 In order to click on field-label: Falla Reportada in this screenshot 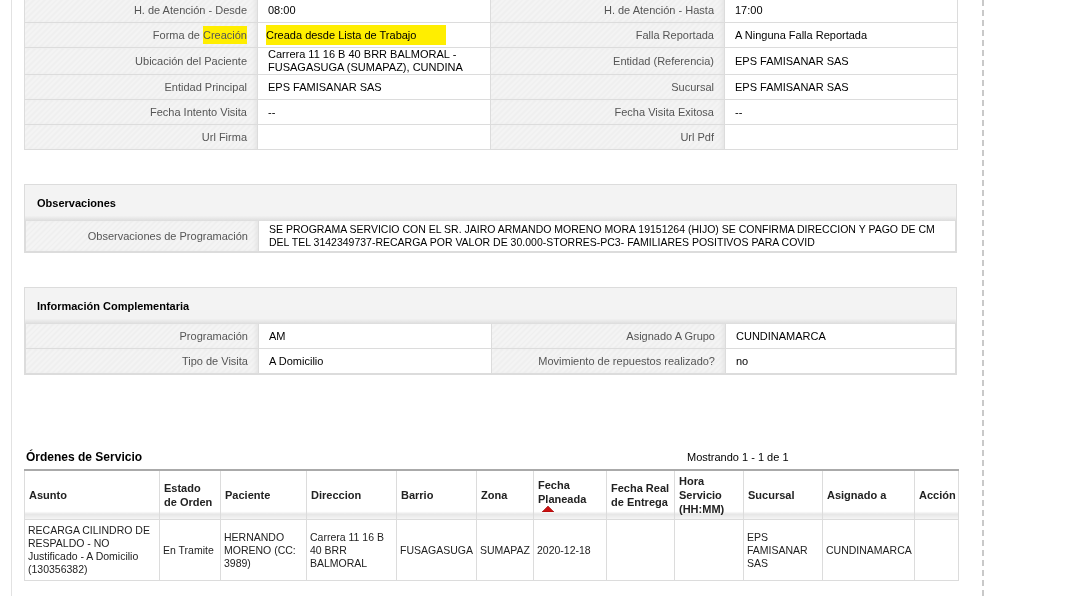, I will do `click(607, 35)`.